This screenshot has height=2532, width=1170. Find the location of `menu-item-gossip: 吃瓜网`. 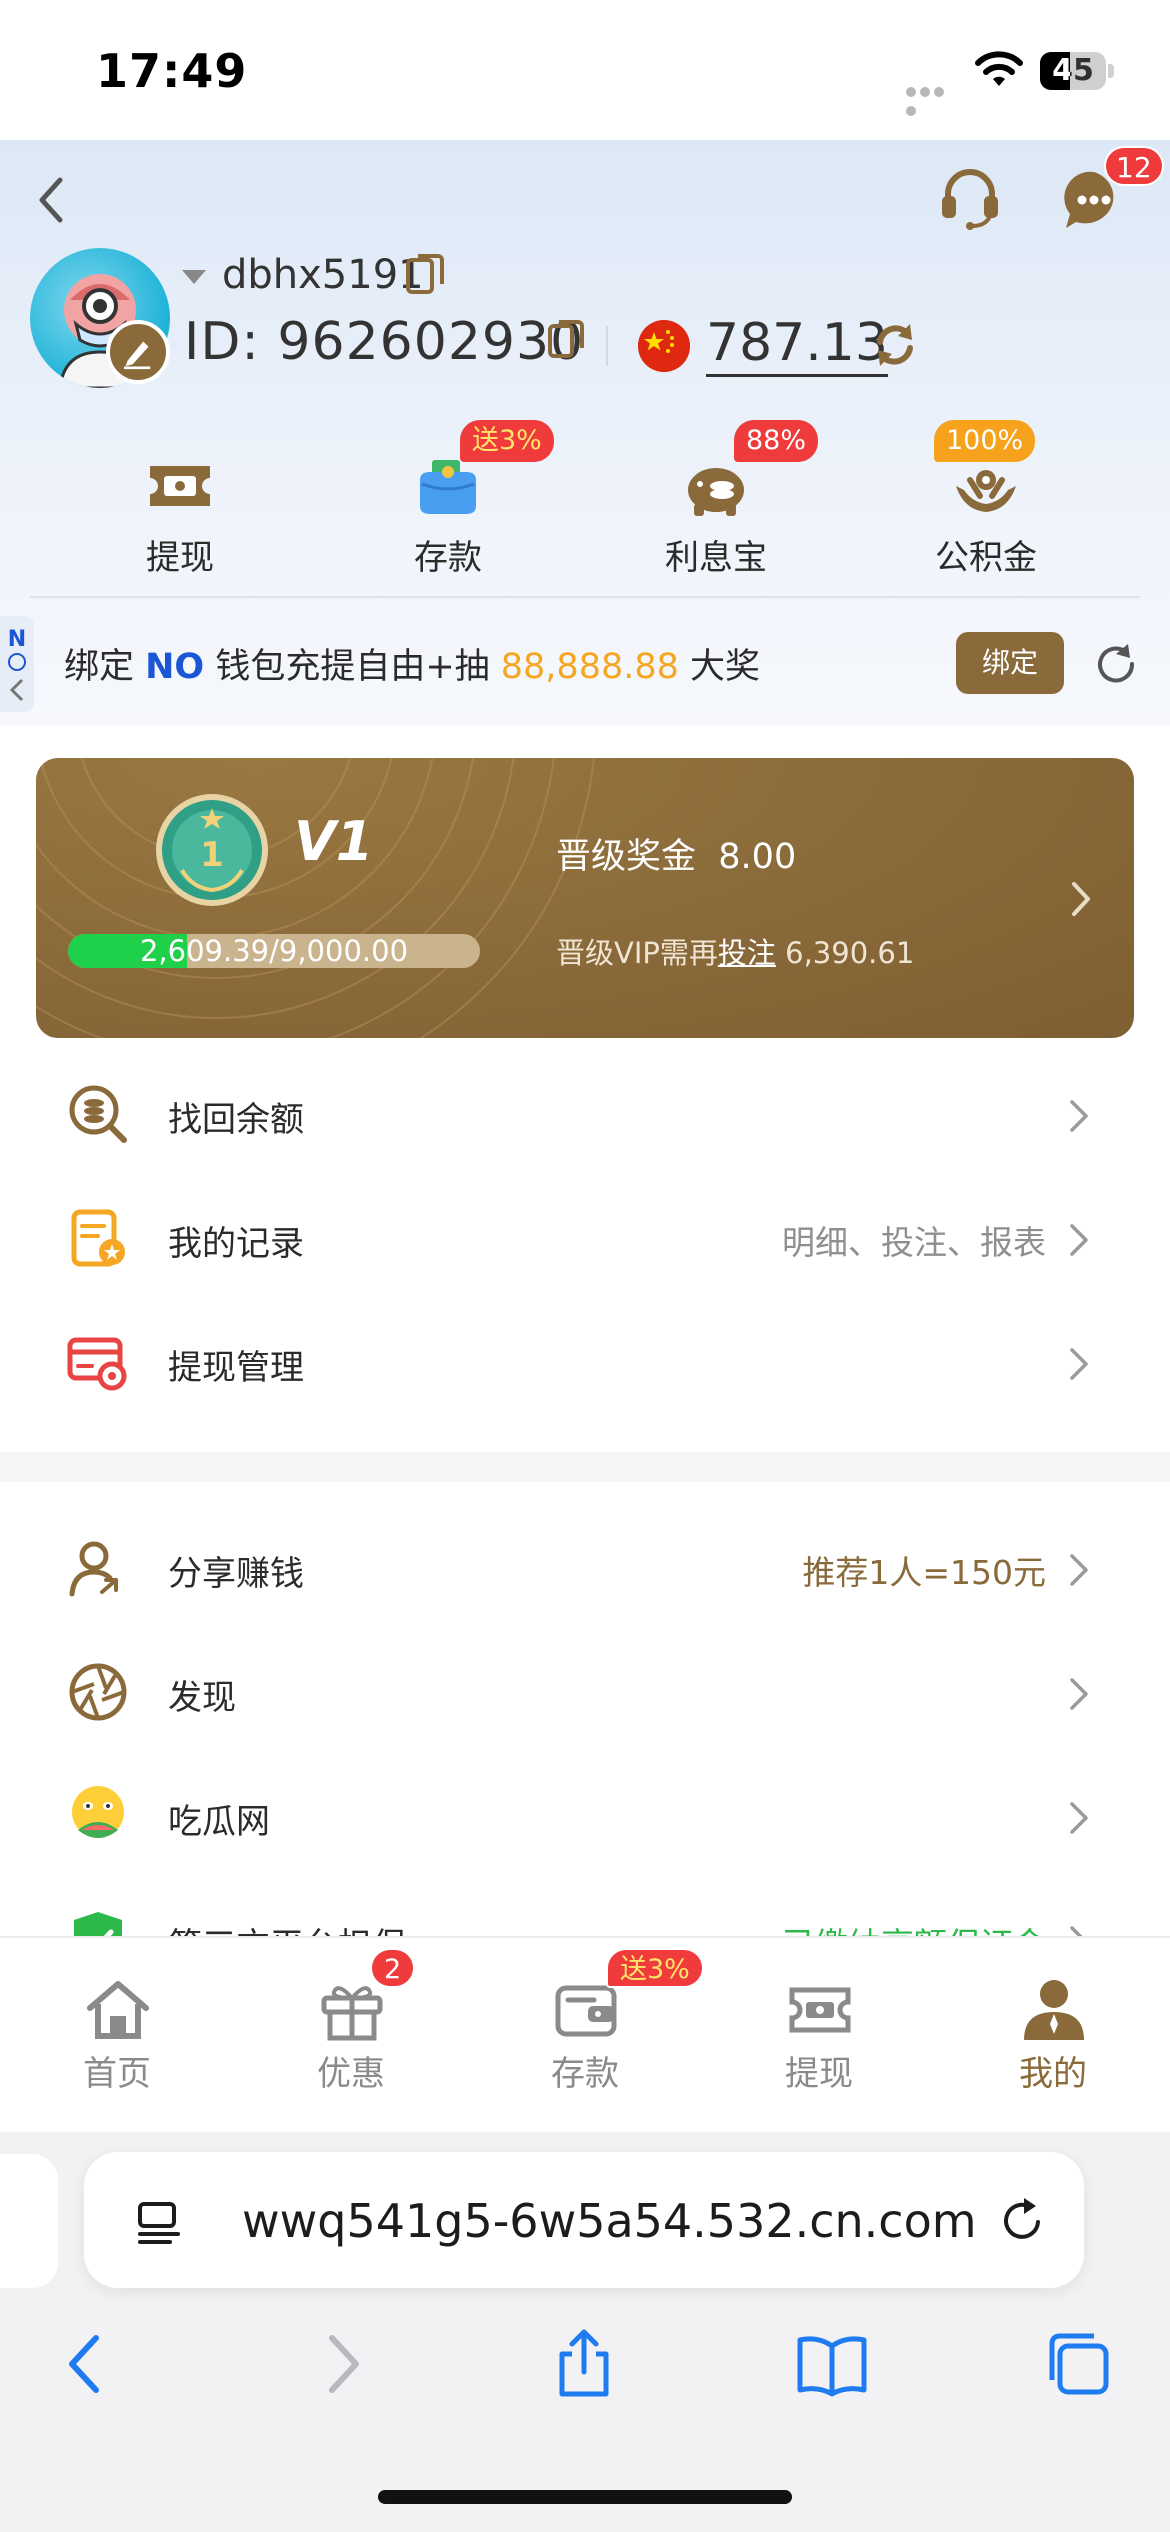

menu-item-gossip: 吃瓜网 is located at coordinates (585, 1816).